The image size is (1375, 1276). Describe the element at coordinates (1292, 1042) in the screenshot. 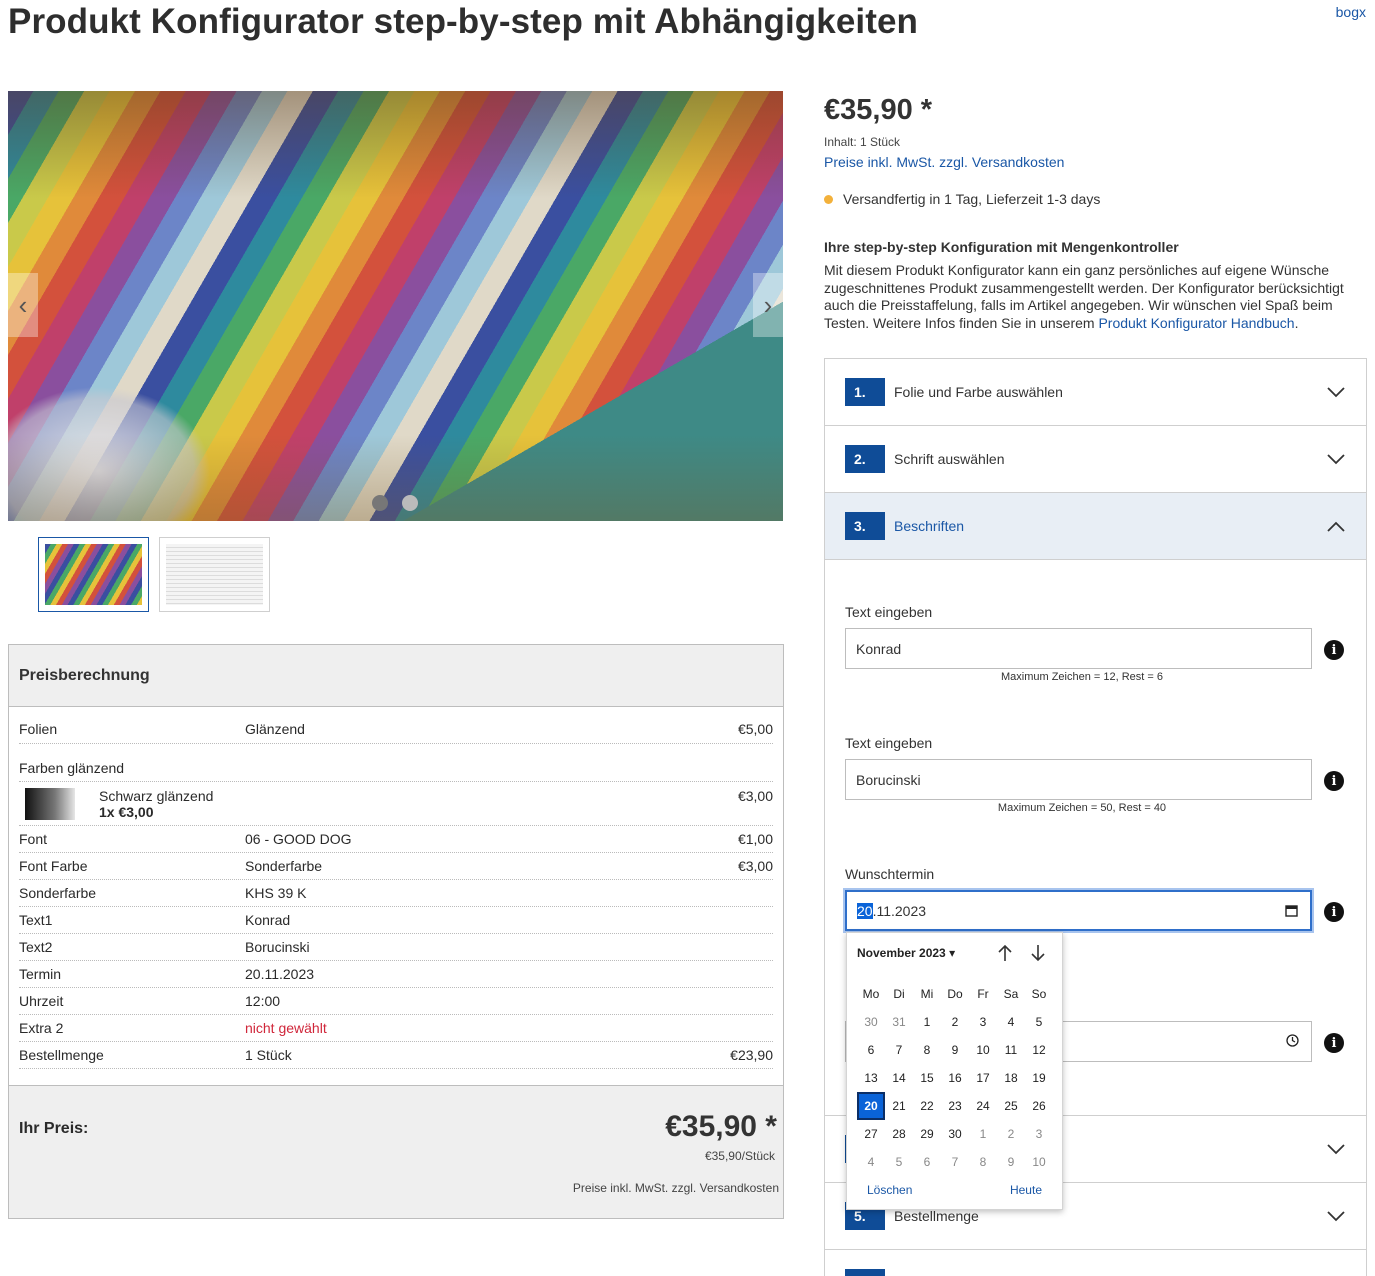

I see `clock-icon` at that location.